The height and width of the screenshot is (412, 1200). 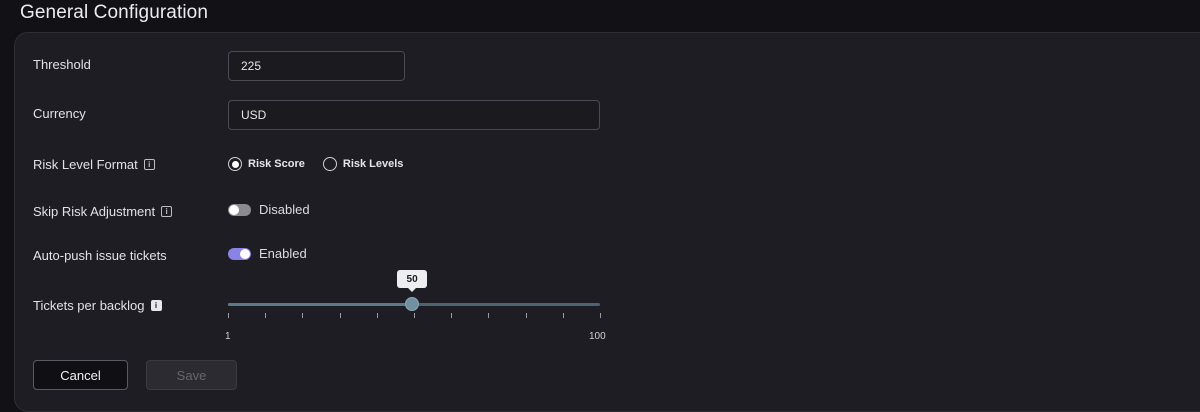 What do you see at coordinates (412, 281) in the screenshot?
I see `slider-value-tooltip: 50` at bounding box center [412, 281].